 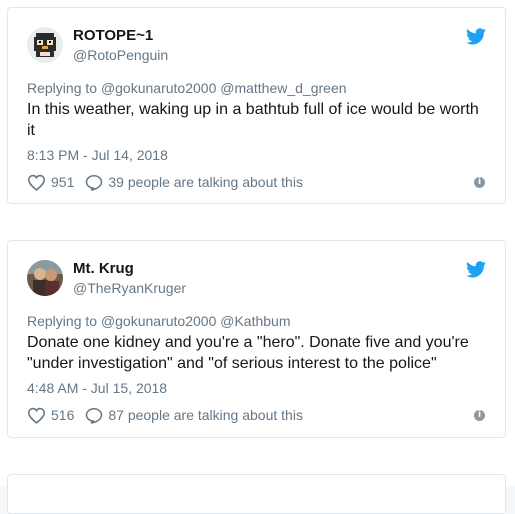 I want to click on penguin-avatar-icon, so click(x=45, y=45).